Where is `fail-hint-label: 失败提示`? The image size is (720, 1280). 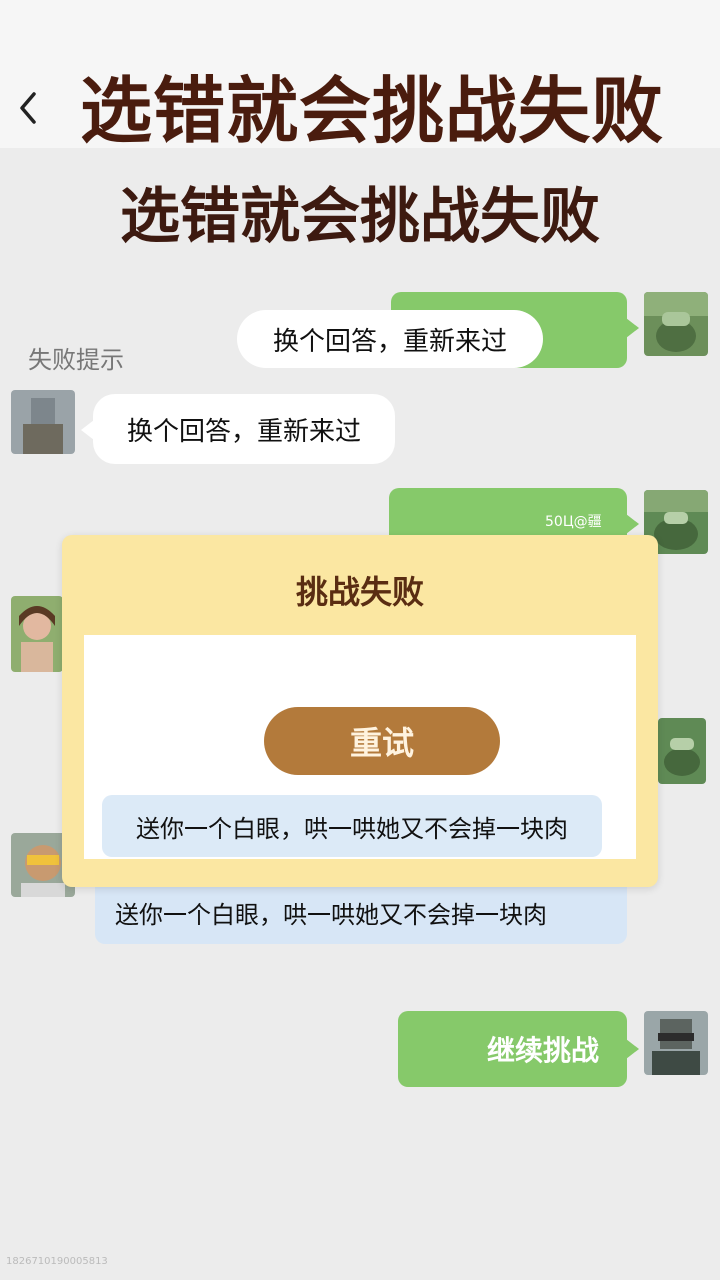 fail-hint-label: 失败提示 is located at coordinates (76, 360).